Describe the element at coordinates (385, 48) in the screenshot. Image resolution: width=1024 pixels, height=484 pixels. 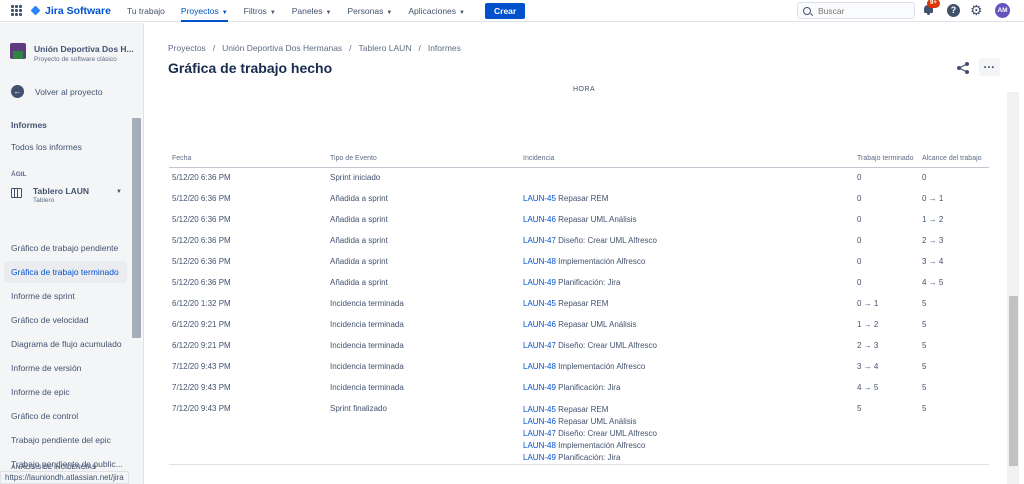
I see `breadcrumb-link: Tablero LAUN` at that location.